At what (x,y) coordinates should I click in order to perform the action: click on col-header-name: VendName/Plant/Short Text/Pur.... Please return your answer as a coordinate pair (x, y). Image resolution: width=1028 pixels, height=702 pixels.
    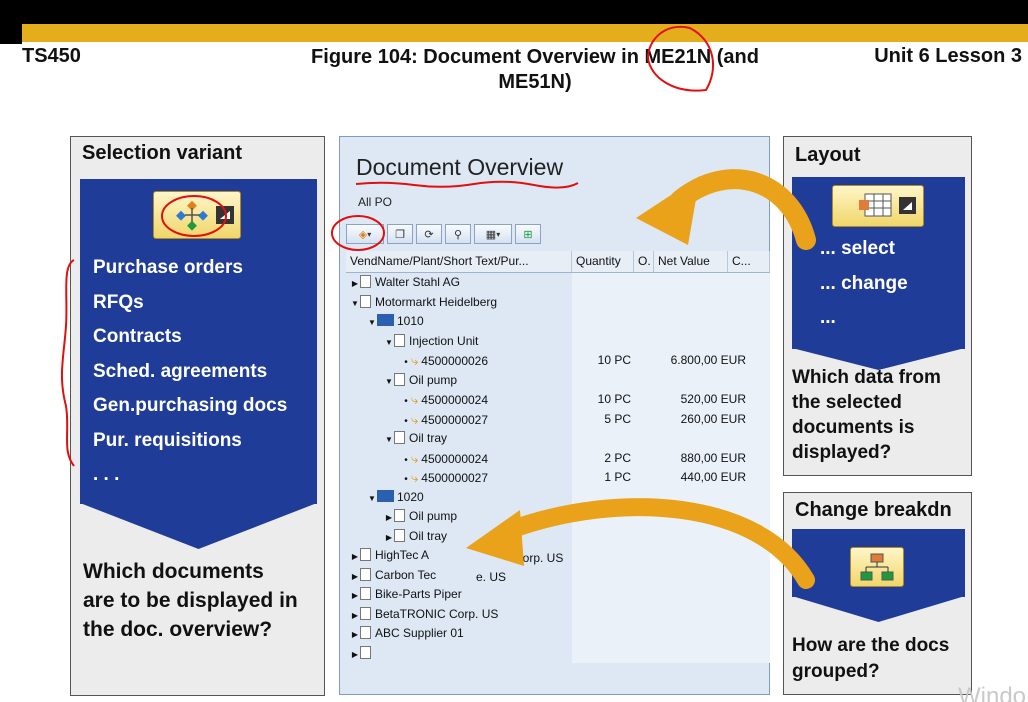
    Looking at the image, I should click on (459, 261).